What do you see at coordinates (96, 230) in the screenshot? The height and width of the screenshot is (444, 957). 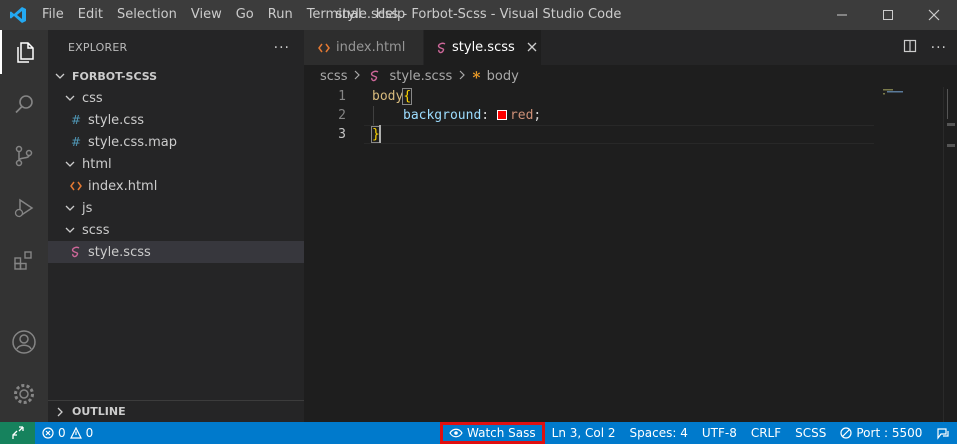 I see `tree-item-label: scss` at bounding box center [96, 230].